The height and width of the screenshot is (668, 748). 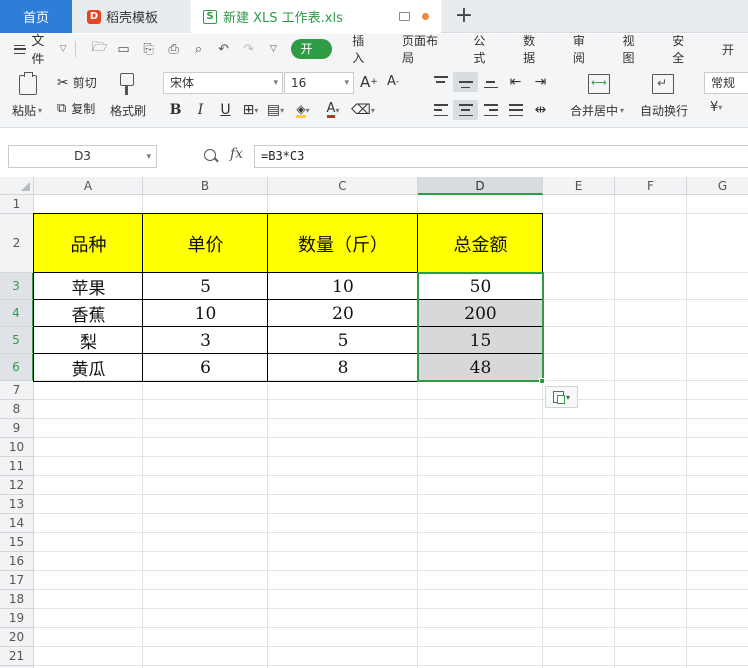 What do you see at coordinates (17, 523) in the screenshot?
I see `row-header: 14` at bounding box center [17, 523].